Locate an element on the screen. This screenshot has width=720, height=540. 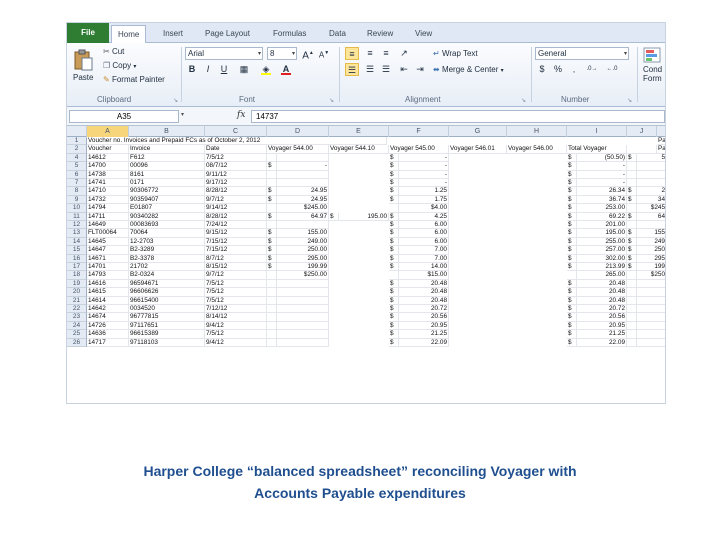
table-cell: 9/7/12 is located at coordinates (236, 200).